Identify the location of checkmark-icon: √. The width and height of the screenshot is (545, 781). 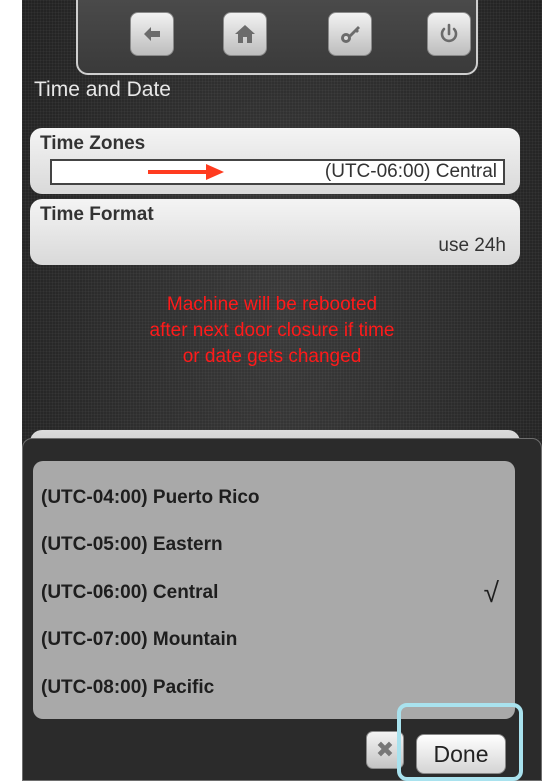
(491, 592).